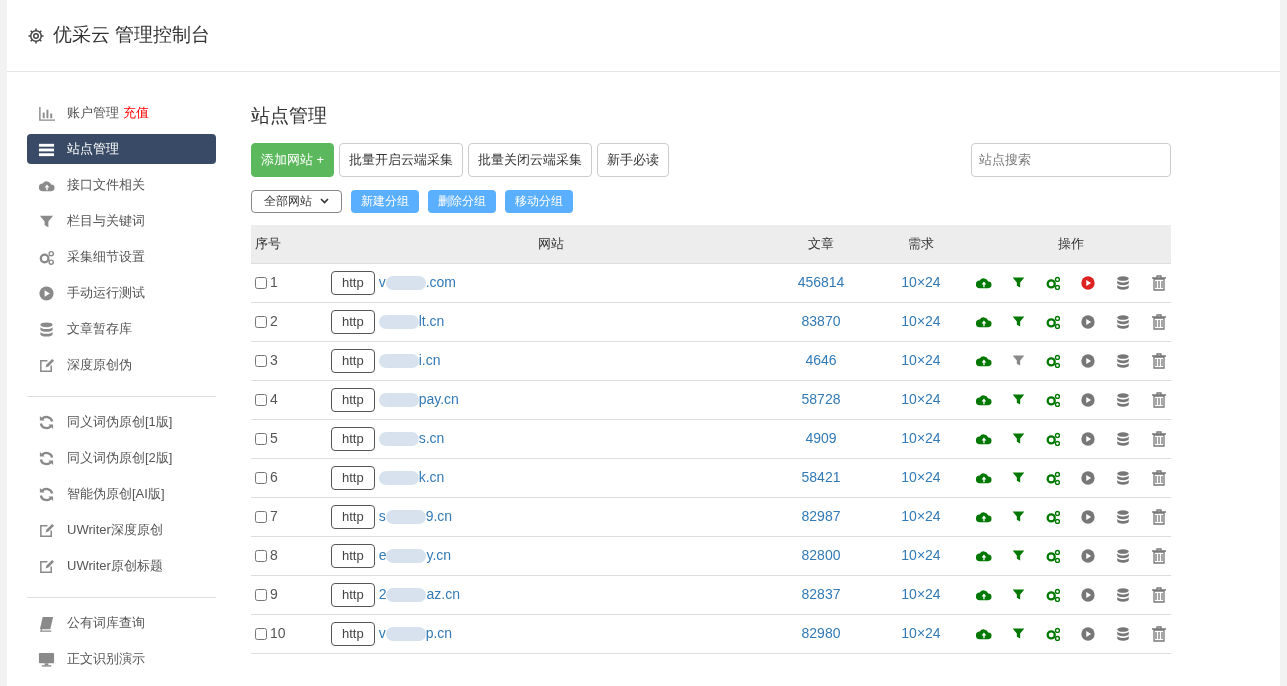 Image resolution: width=1287 pixels, height=686 pixels. What do you see at coordinates (46, 530) in the screenshot?
I see `edit-icon` at bounding box center [46, 530].